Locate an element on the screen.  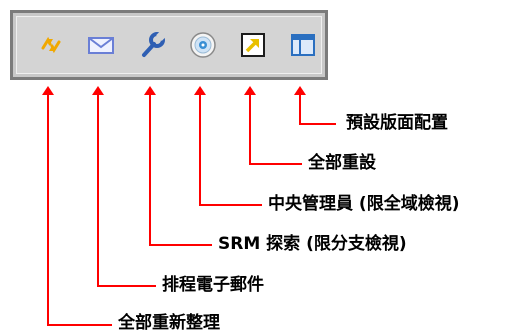
arrowheads is located at coordinates (174, 90).